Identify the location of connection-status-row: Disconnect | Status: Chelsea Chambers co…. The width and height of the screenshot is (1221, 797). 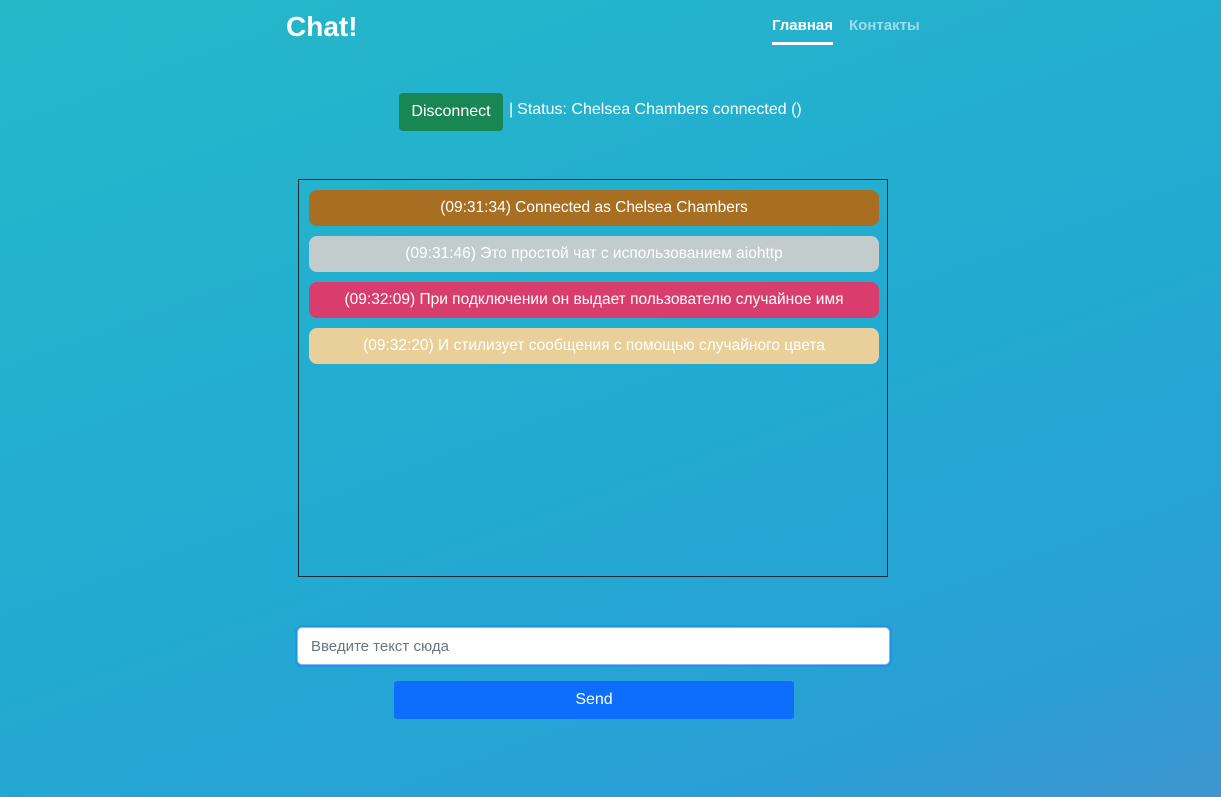
(600, 112).